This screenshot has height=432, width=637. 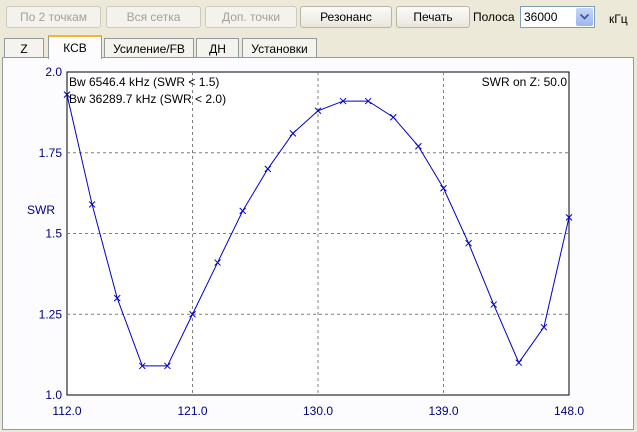 What do you see at coordinates (53, 234) in the screenshot?
I see `y-tick-label: 1.5` at bounding box center [53, 234].